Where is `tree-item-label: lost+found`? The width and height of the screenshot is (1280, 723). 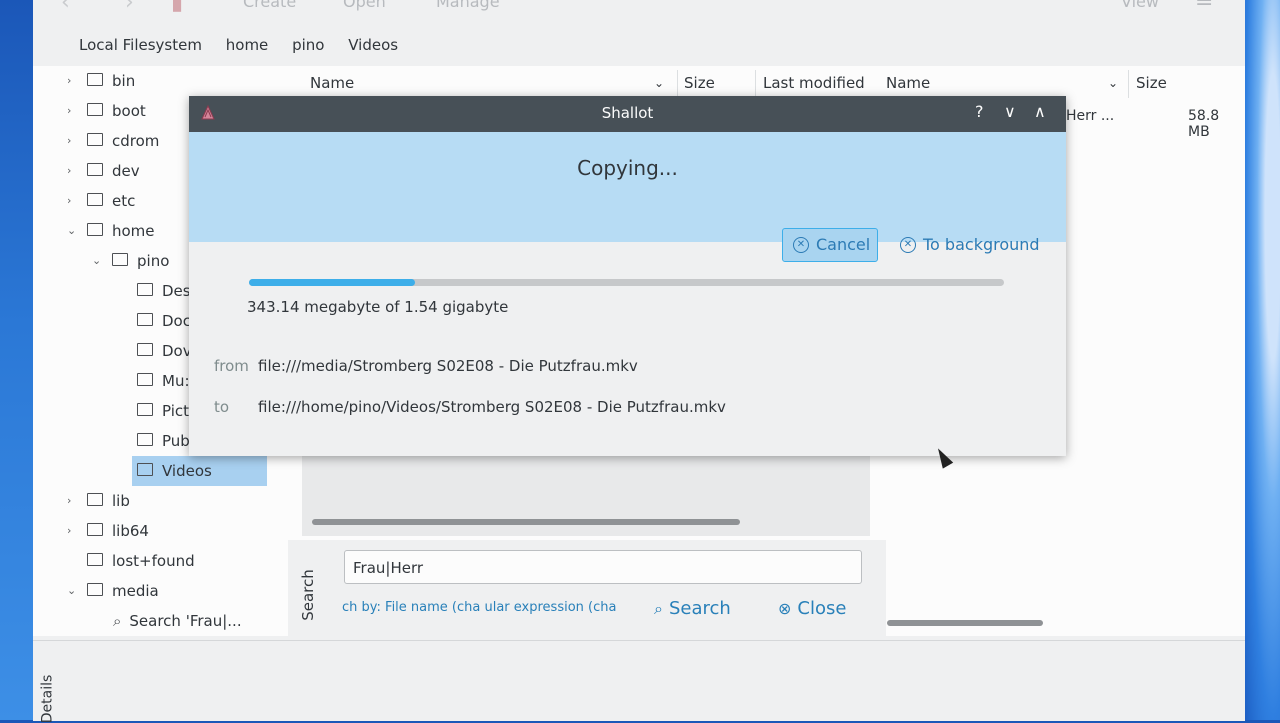 tree-item-label: lost+found is located at coordinates (153, 561).